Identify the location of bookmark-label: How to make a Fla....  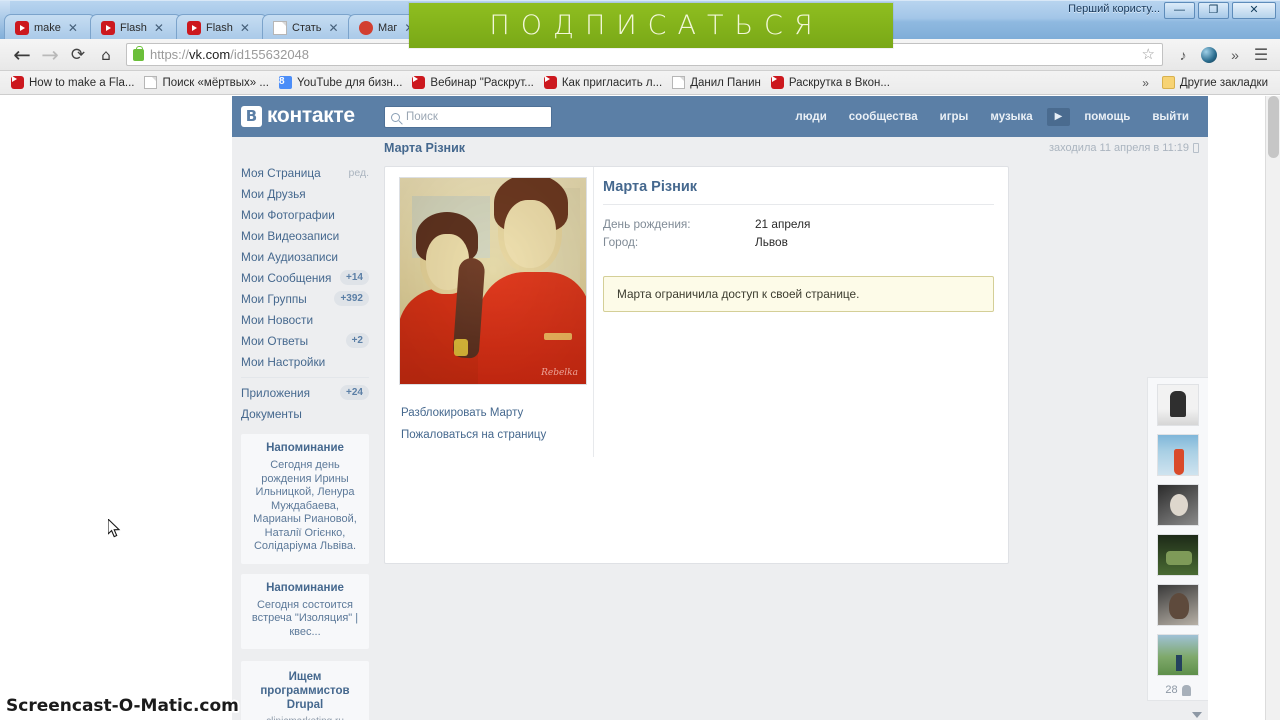
(82, 82).